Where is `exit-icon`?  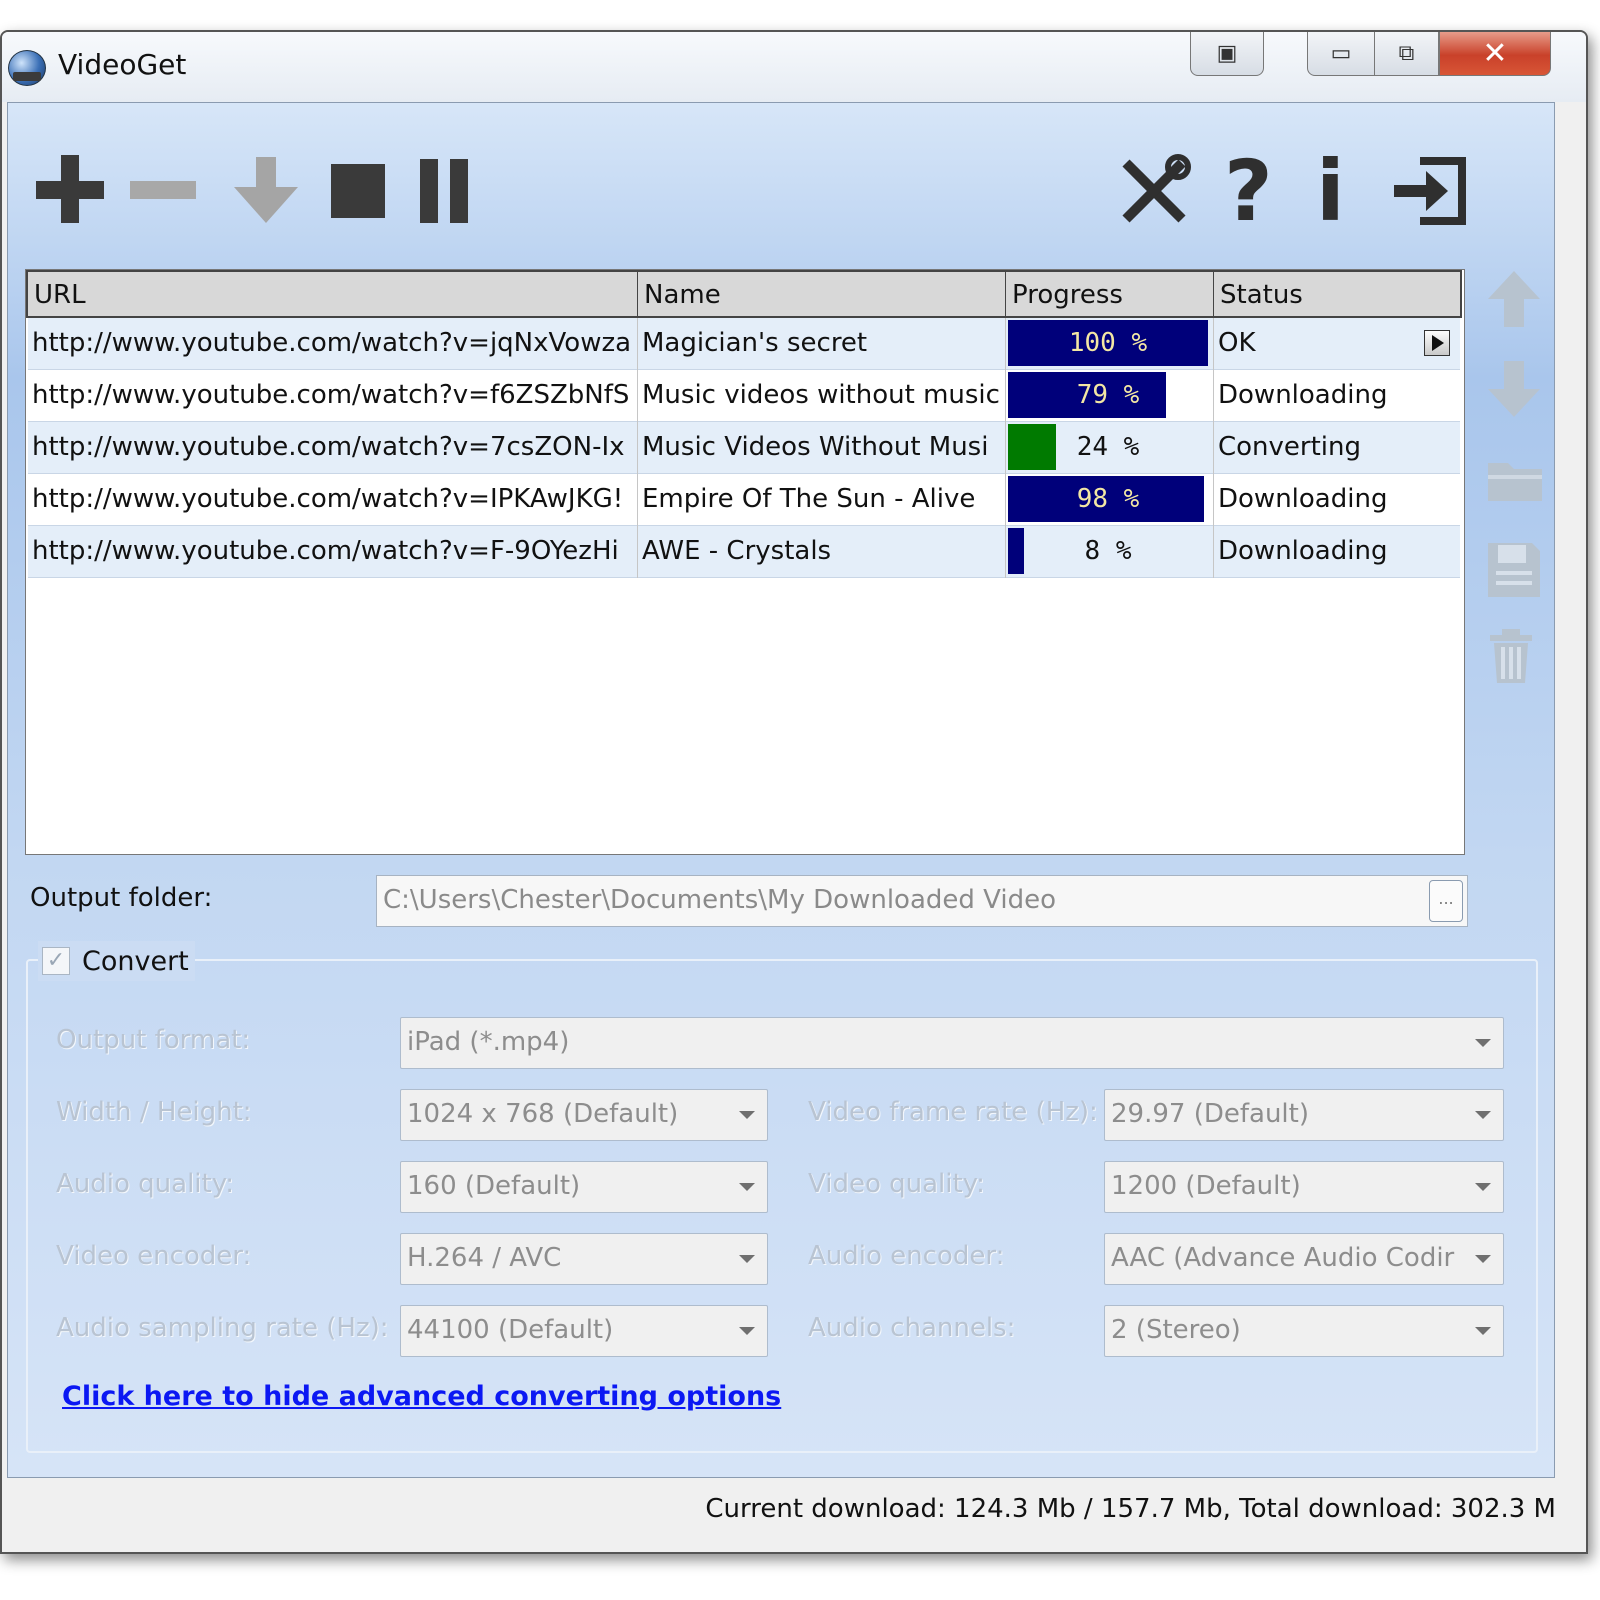 exit-icon is located at coordinates (1430, 191).